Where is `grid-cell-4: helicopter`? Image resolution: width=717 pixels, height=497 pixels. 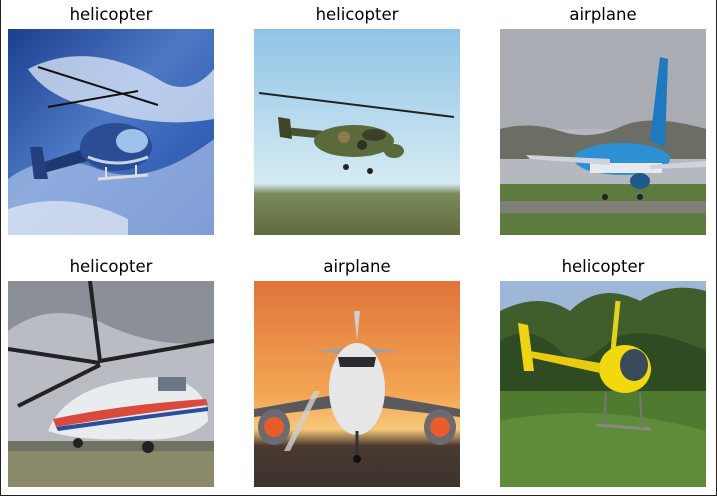 grid-cell-4: helicopter is located at coordinates (111, 371).